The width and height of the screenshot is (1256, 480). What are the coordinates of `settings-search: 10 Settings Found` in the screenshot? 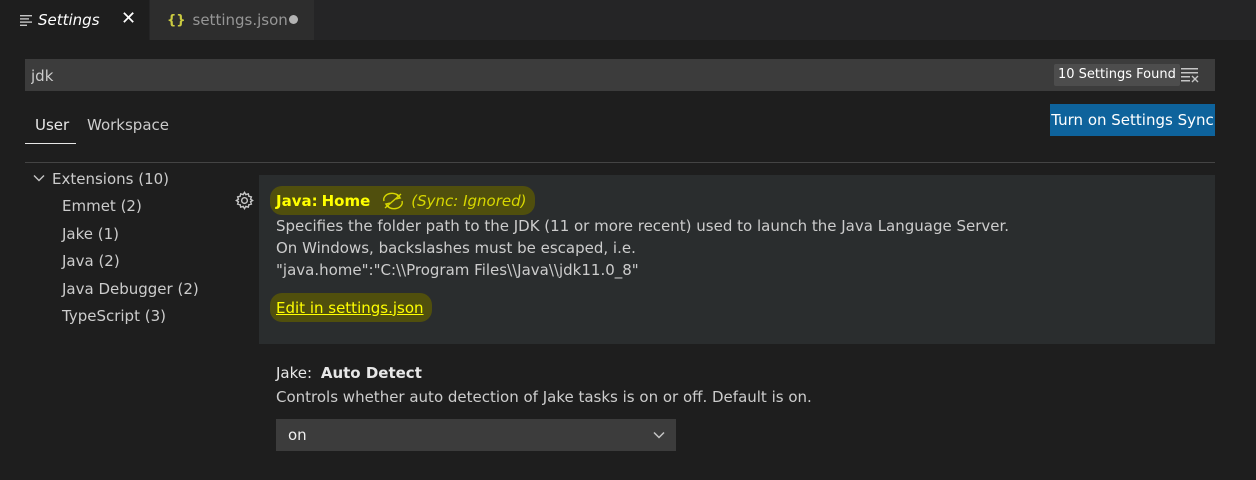 It's located at (620, 76).